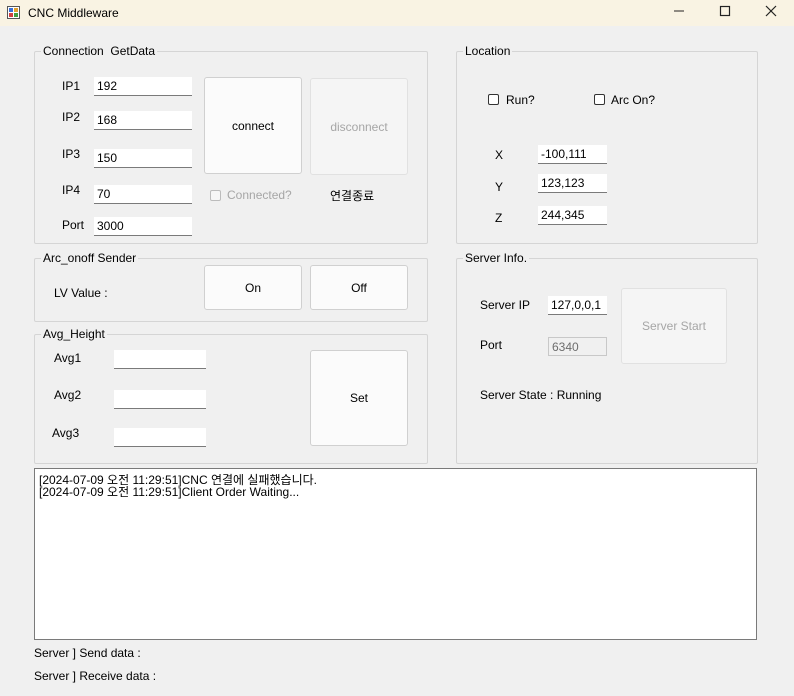  I want to click on server-port-input, so click(577, 346).